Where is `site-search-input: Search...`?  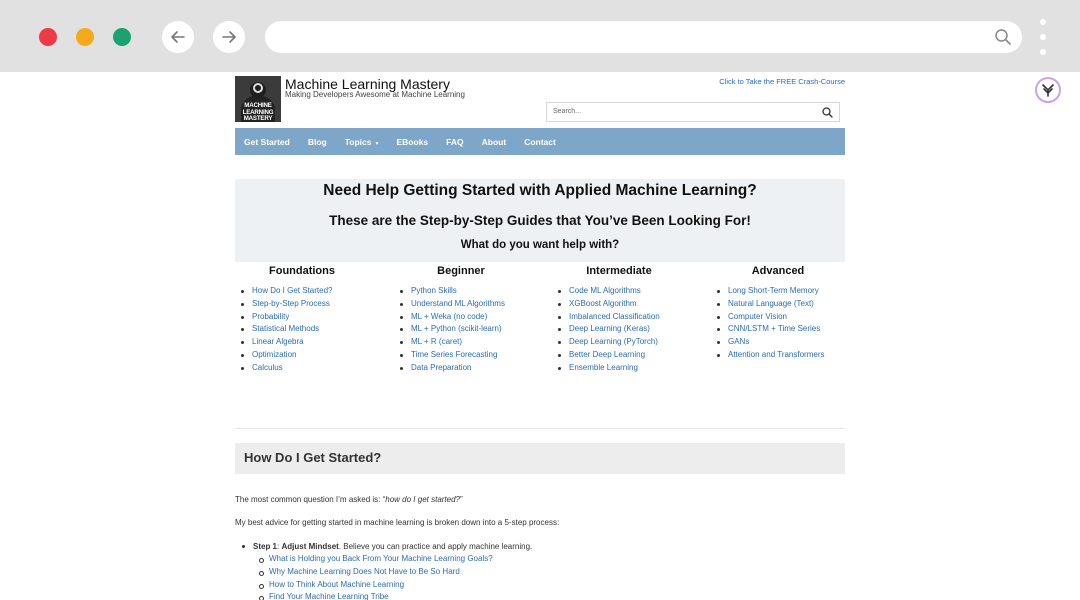 site-search-input: Search... is located at coordinates (693, 112).